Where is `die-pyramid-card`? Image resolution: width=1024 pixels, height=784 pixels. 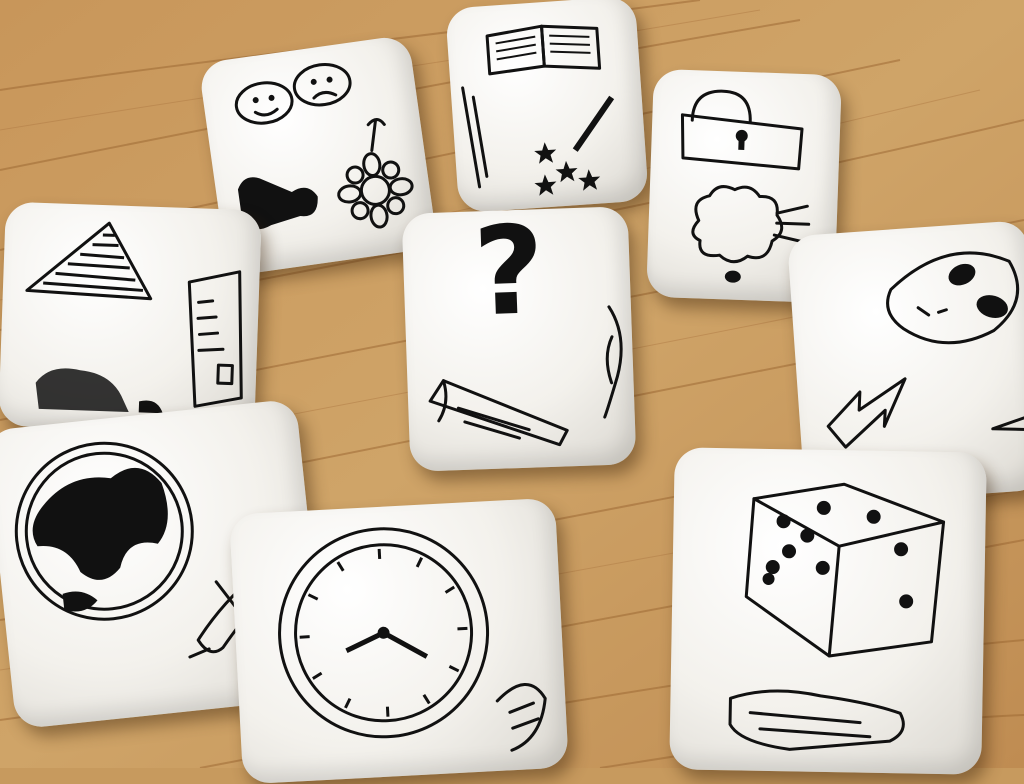
die-pyramid-card is located at coordinates (131, 318).